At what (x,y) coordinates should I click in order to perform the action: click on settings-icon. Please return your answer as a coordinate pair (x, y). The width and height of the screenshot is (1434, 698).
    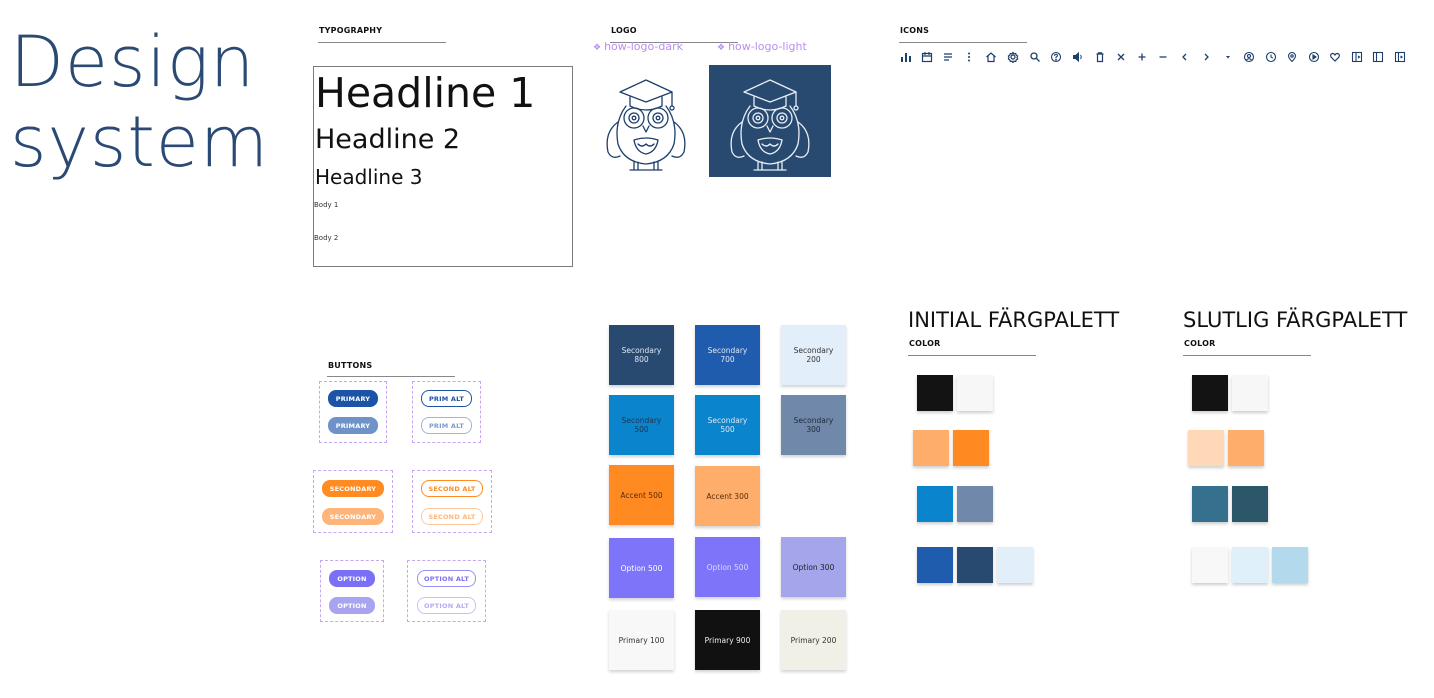
    Looking at the image, I should click on (1013, 57).